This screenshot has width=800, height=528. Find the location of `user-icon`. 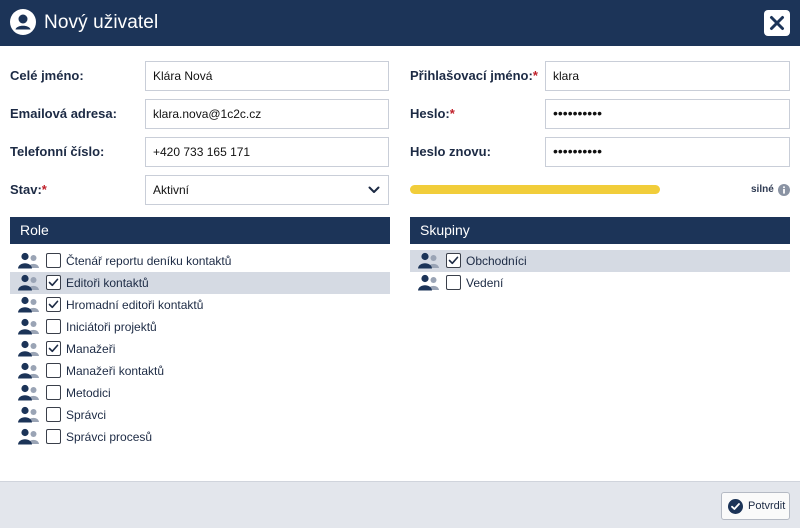

user-icon is located at coordinates (23, 22).